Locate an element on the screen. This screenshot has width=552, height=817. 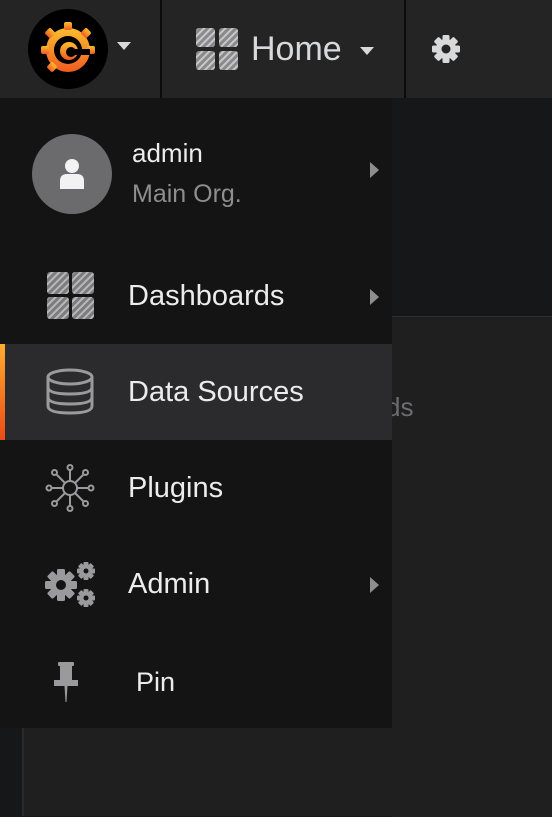
plugins-icon is located at coordinates (70, 488).